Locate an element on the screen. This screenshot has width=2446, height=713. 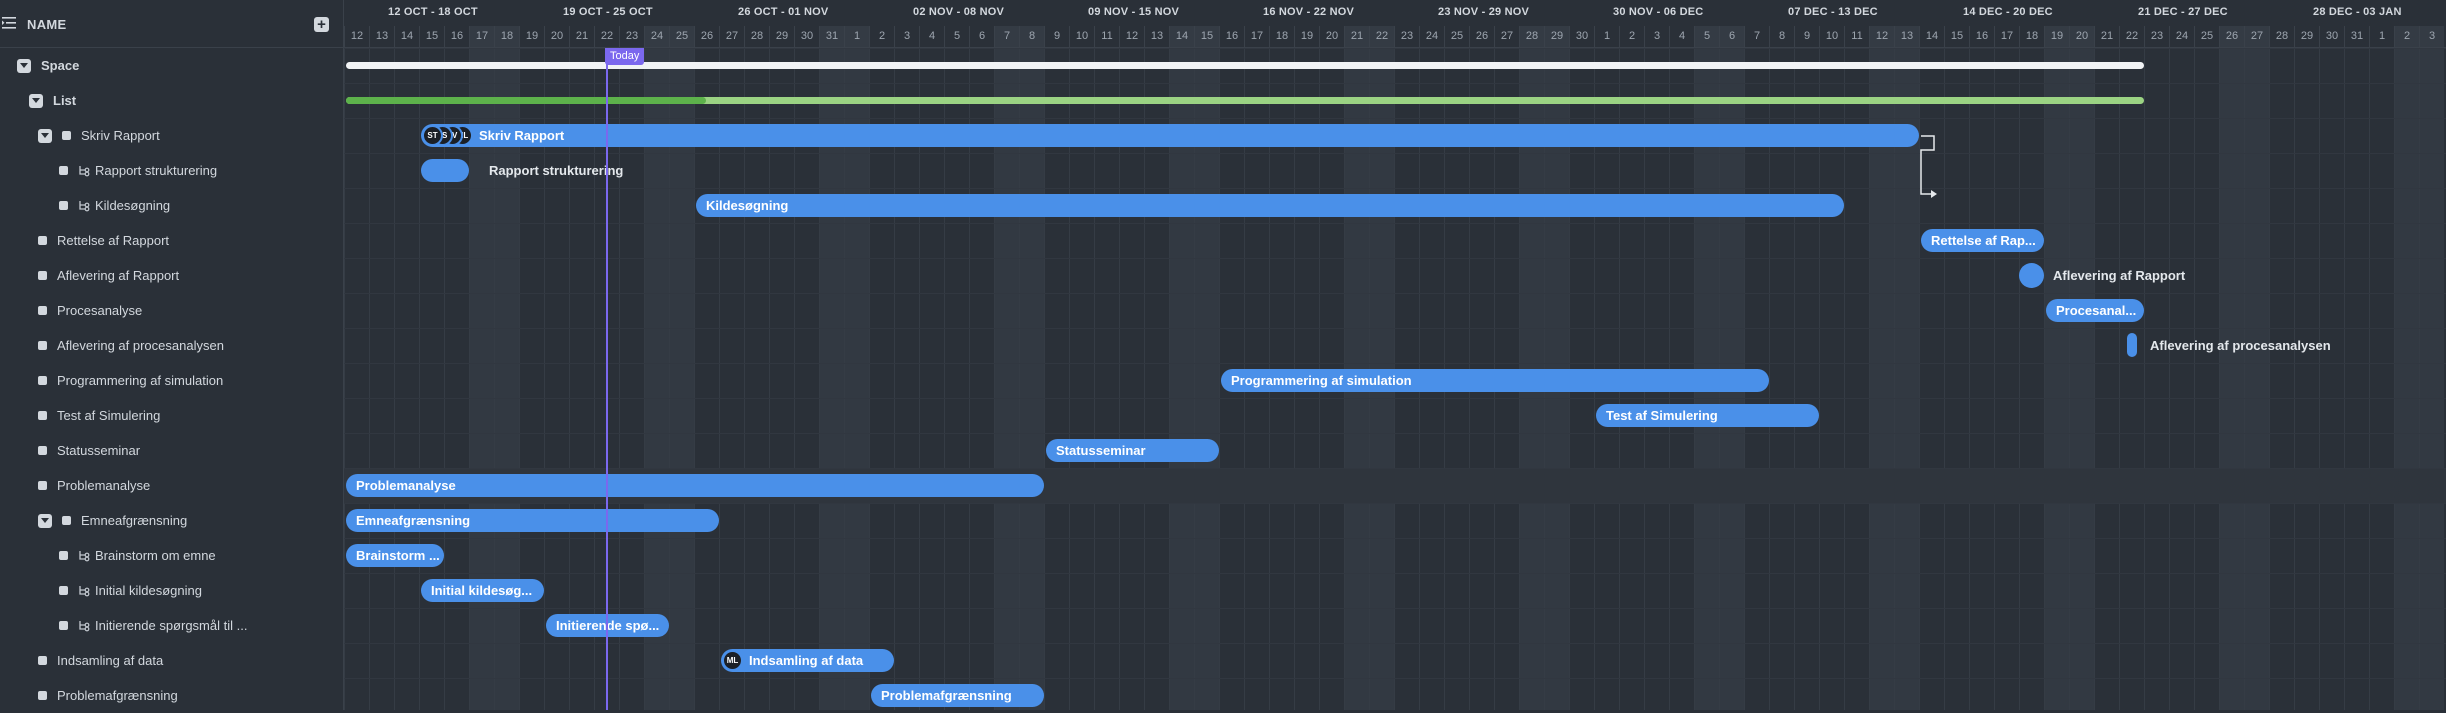
task-row: Aflevering af procesanalysen is located at coordinates (171, 345).